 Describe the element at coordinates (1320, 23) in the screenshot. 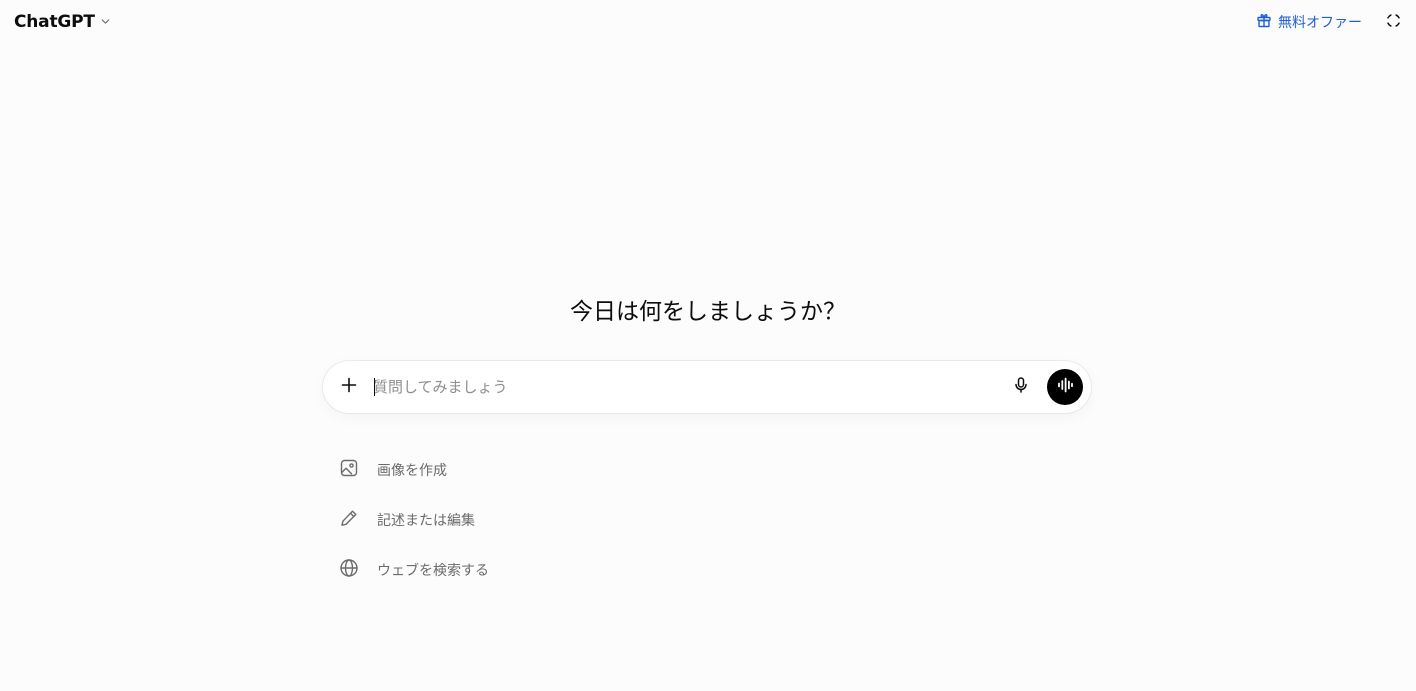

I see `free-offer-label: 無料オファー` at that location.